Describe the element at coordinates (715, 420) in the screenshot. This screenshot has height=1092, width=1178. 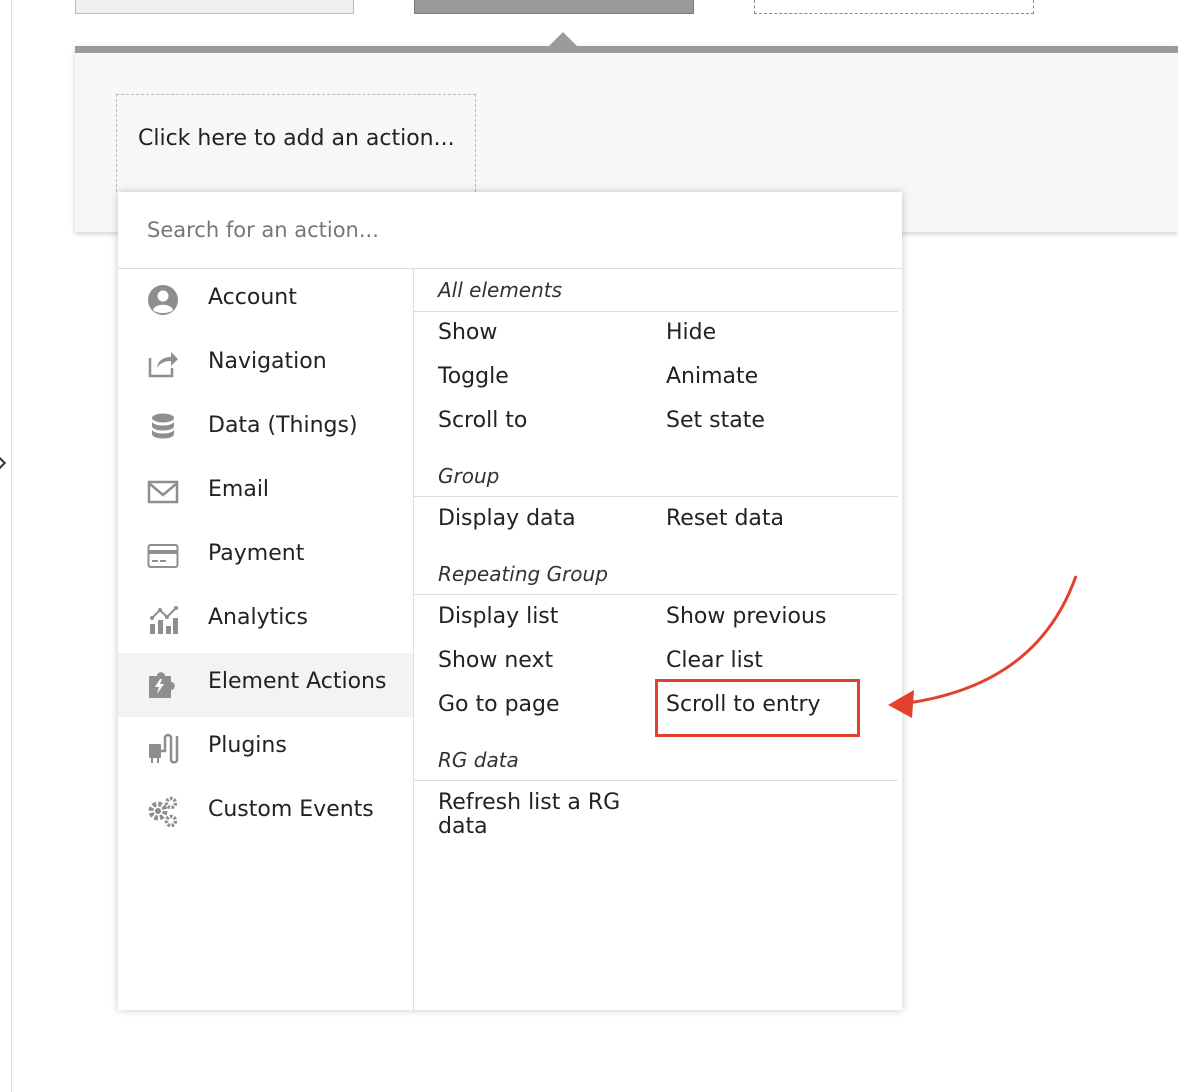
I see `action-set-state: Set state` at that location.